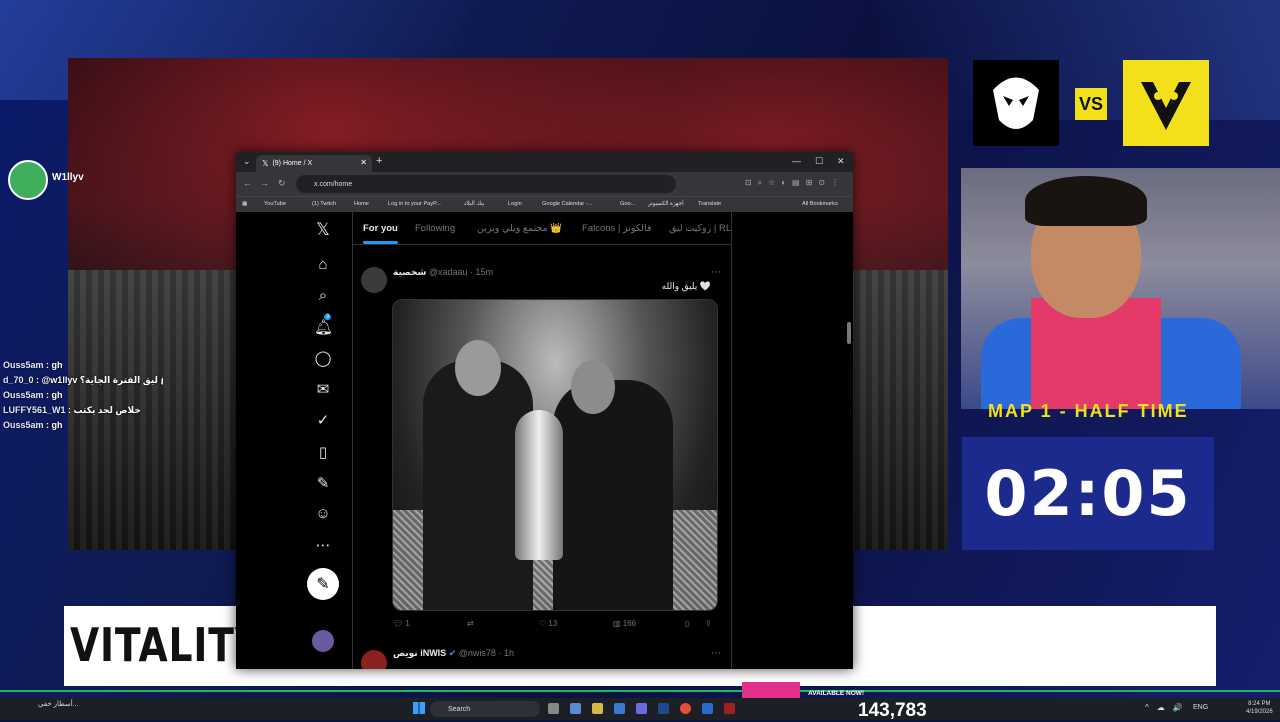 Image resolution: width=1280 pixels, height=722 pixels. What do you see at coordinates (666, 204) in the screenshot?
I see `bookmark: أجهزة الكمبيوتر` at bounding box center [666, 204].